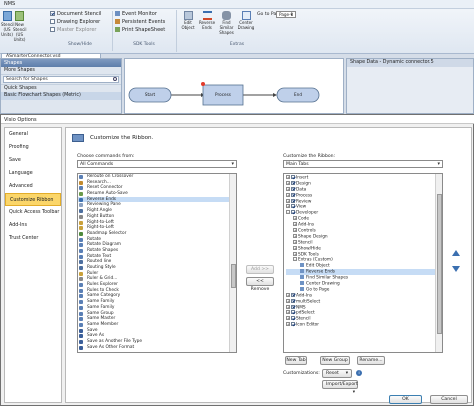 The width and height of the screenshot is (474, 406). I want to click on ribbon-tree-item: + Icon Editor, so click(361, 325).